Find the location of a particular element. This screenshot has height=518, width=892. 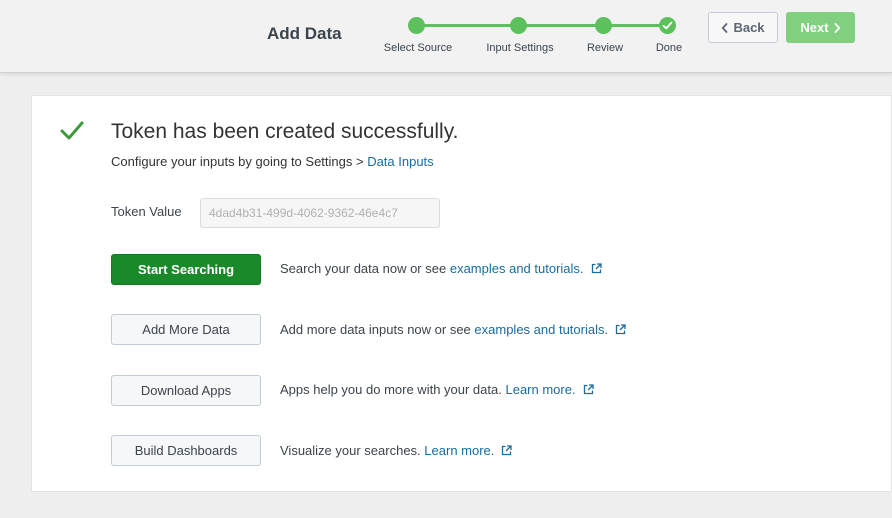

step-dot-review is located at coordinates (603, 25).